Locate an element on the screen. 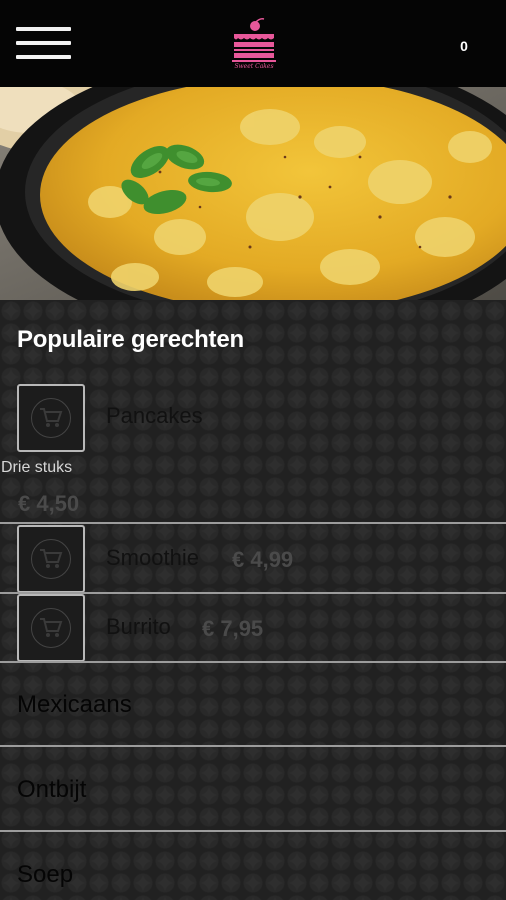 This screenshot has width=506, height=900. item-name-pancakes: Pancakes is located at coordinates (154, 416).